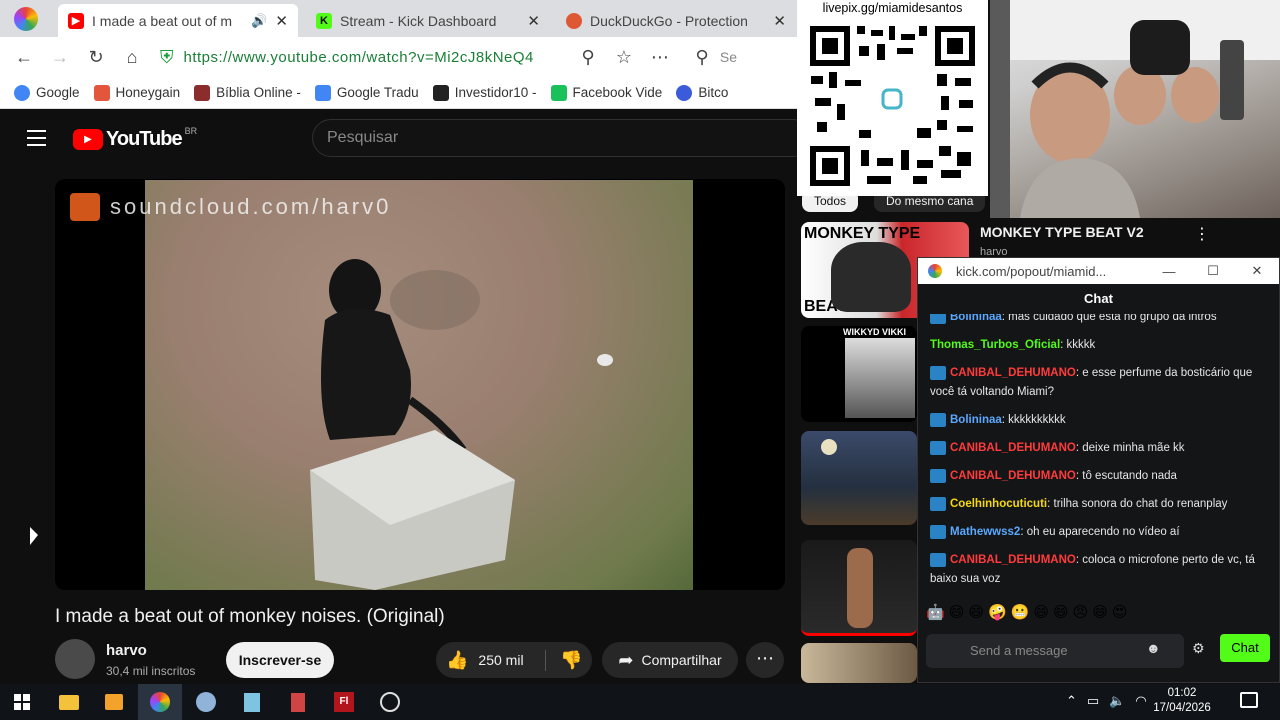 Image resolution: width=1280 pixels, height=720 pixels. Describe the element at coordinates (728, 57) in the screenshot. I see `search-field-partial: Se` at that location.